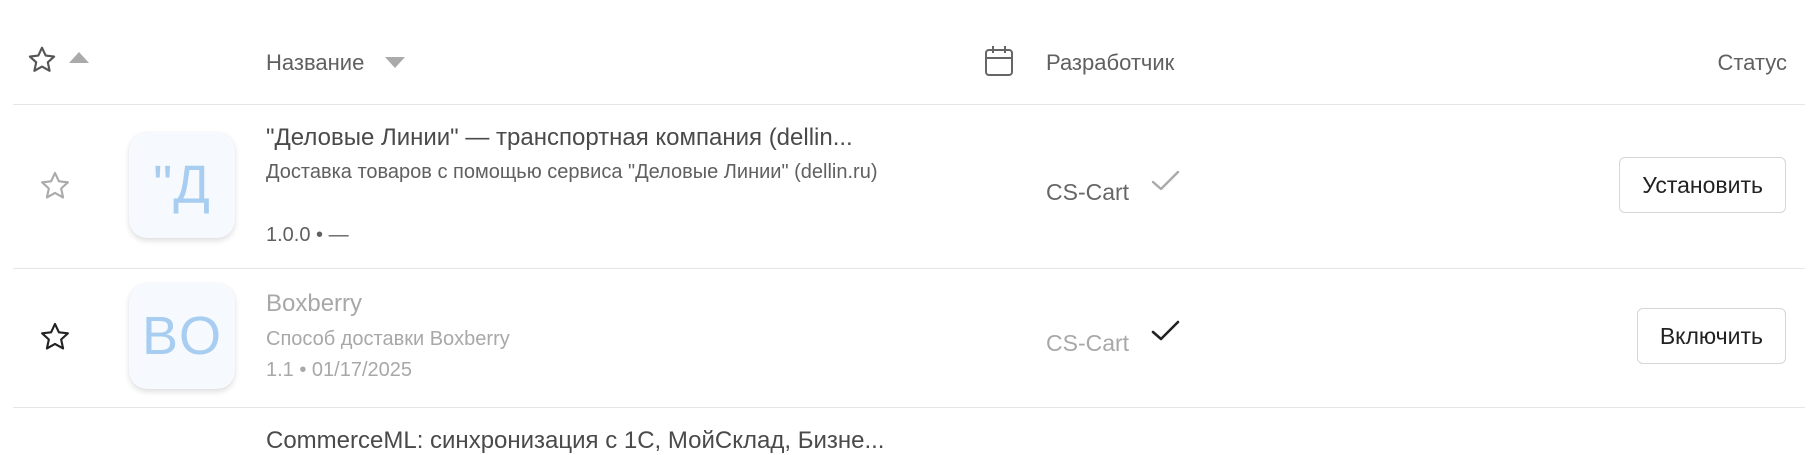  I want to click on sort-asc-icon, so click(79, 59).